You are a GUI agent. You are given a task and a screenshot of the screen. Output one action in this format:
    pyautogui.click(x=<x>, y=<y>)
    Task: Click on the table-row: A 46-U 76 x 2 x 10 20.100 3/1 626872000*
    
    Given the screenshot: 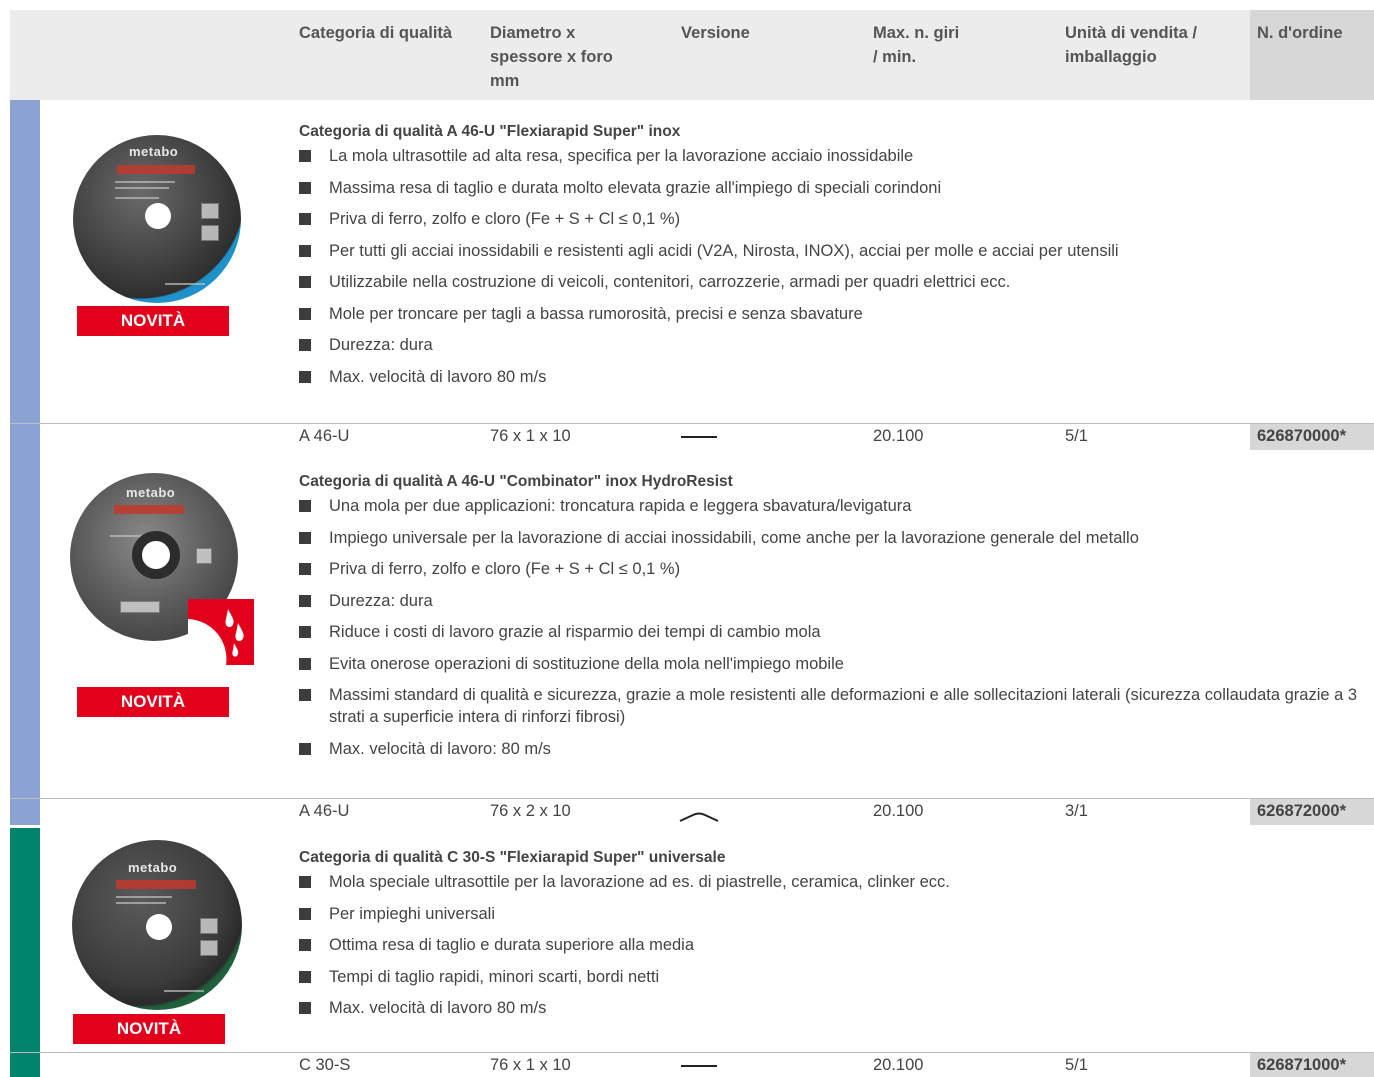 What is the action you would take?
    pyautogui.click(x=692, y=811)
    